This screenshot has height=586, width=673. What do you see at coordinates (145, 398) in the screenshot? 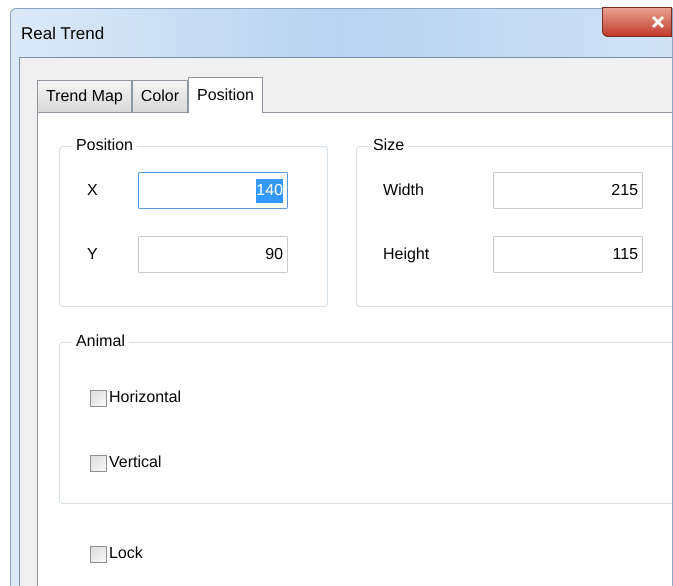
I see `checkbox-label: Horizontal` at bounding box center [145, 398].